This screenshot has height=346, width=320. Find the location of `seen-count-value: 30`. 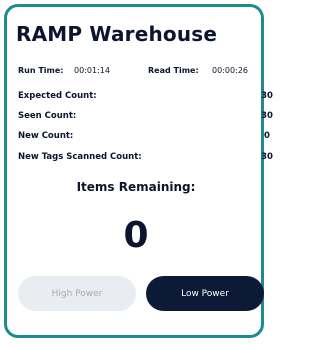

seen-count-value: 30 is located at coordinates (267, 116).